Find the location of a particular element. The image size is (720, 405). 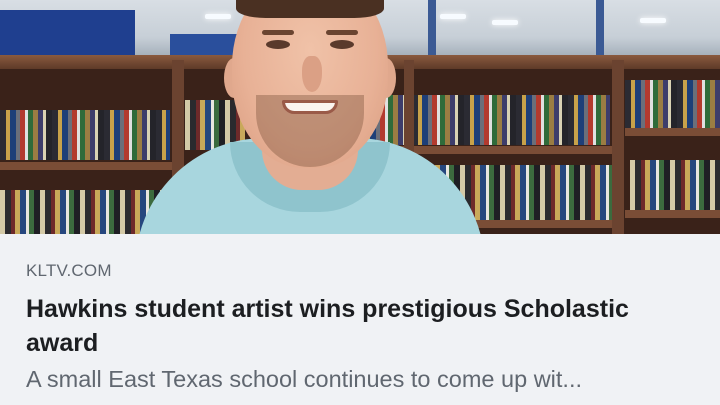

source-domain: KLTV.COM is located at coordinates (69, 270).